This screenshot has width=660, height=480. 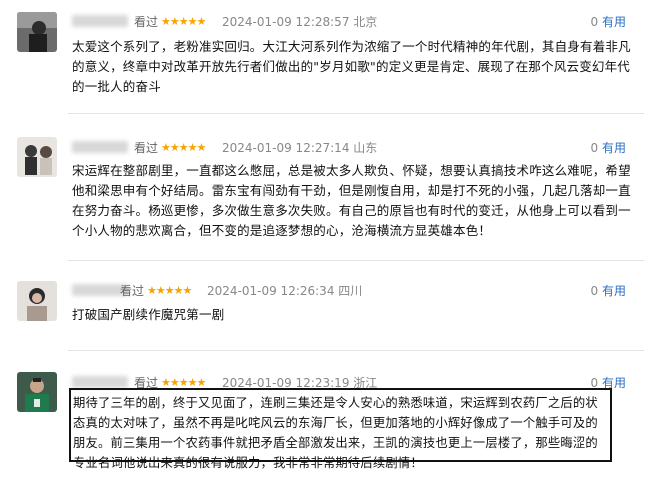 I want to click on review-text: 打破国产剧续作魔咒第一剧, so click(x=148, y=314).